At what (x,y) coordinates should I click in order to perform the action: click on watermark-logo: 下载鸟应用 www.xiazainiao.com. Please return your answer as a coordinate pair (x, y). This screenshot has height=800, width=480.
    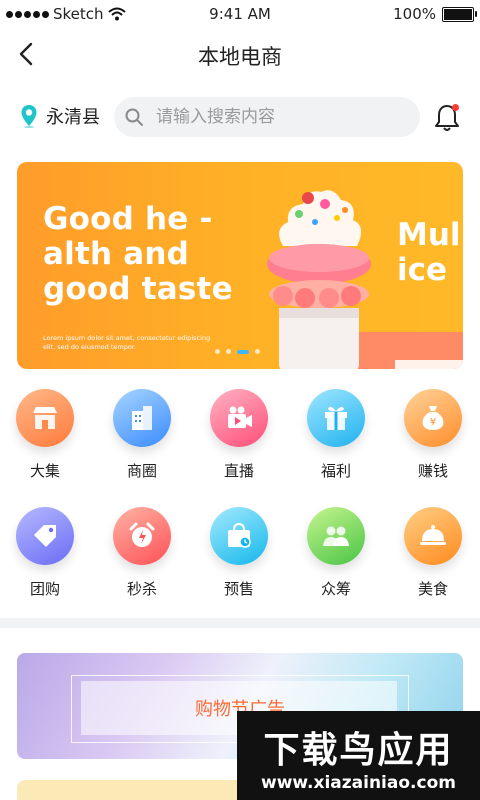
    Looking at the image, I should click on (358, 755).